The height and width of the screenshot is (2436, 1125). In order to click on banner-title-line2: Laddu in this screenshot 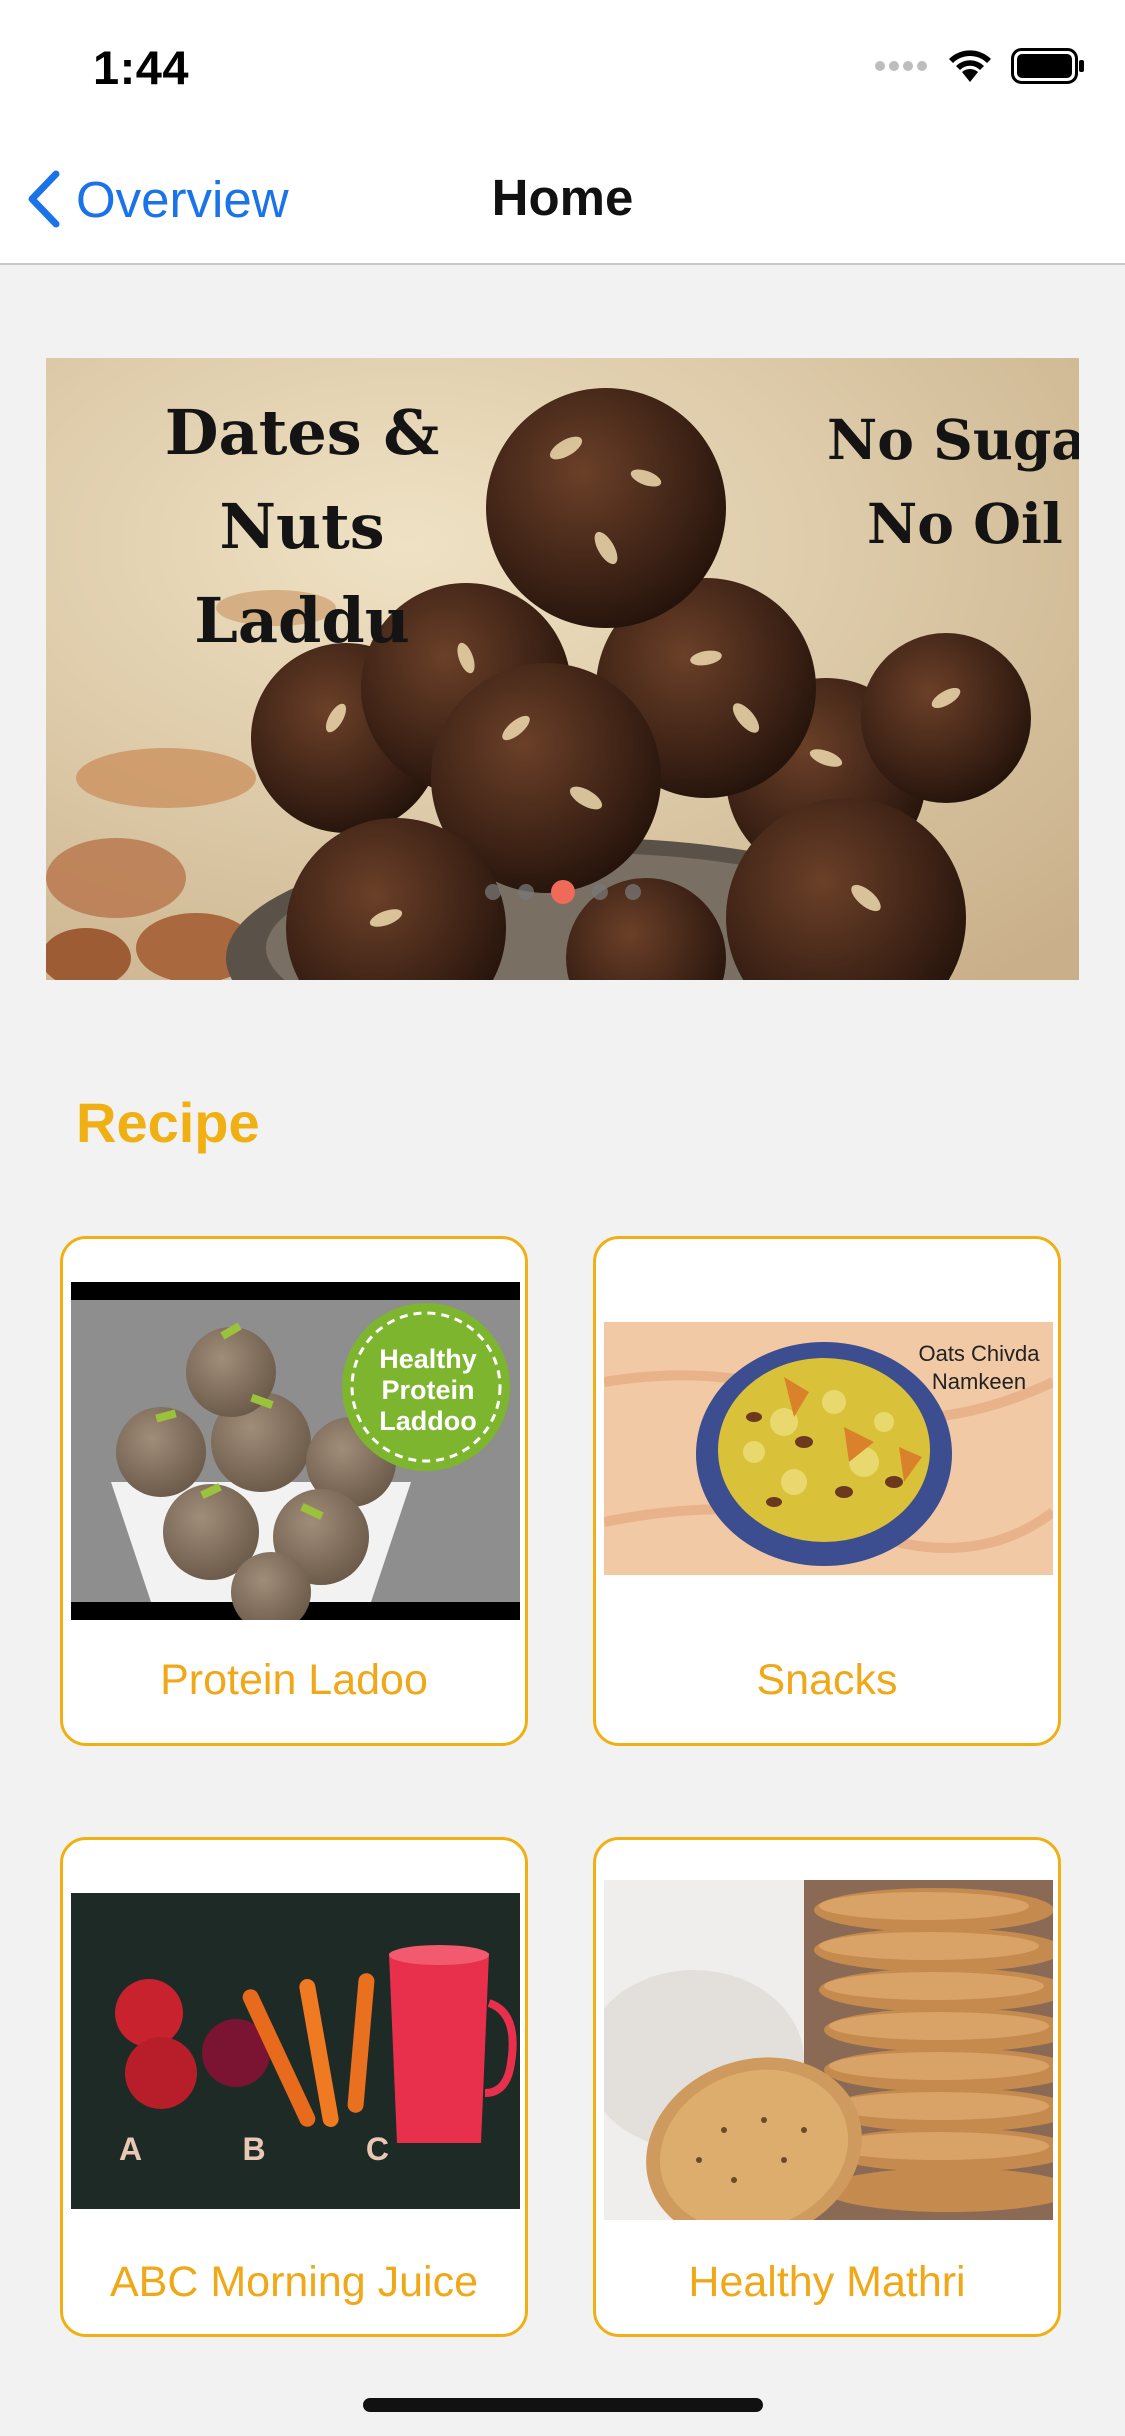, I will do `click(302, 620)`.